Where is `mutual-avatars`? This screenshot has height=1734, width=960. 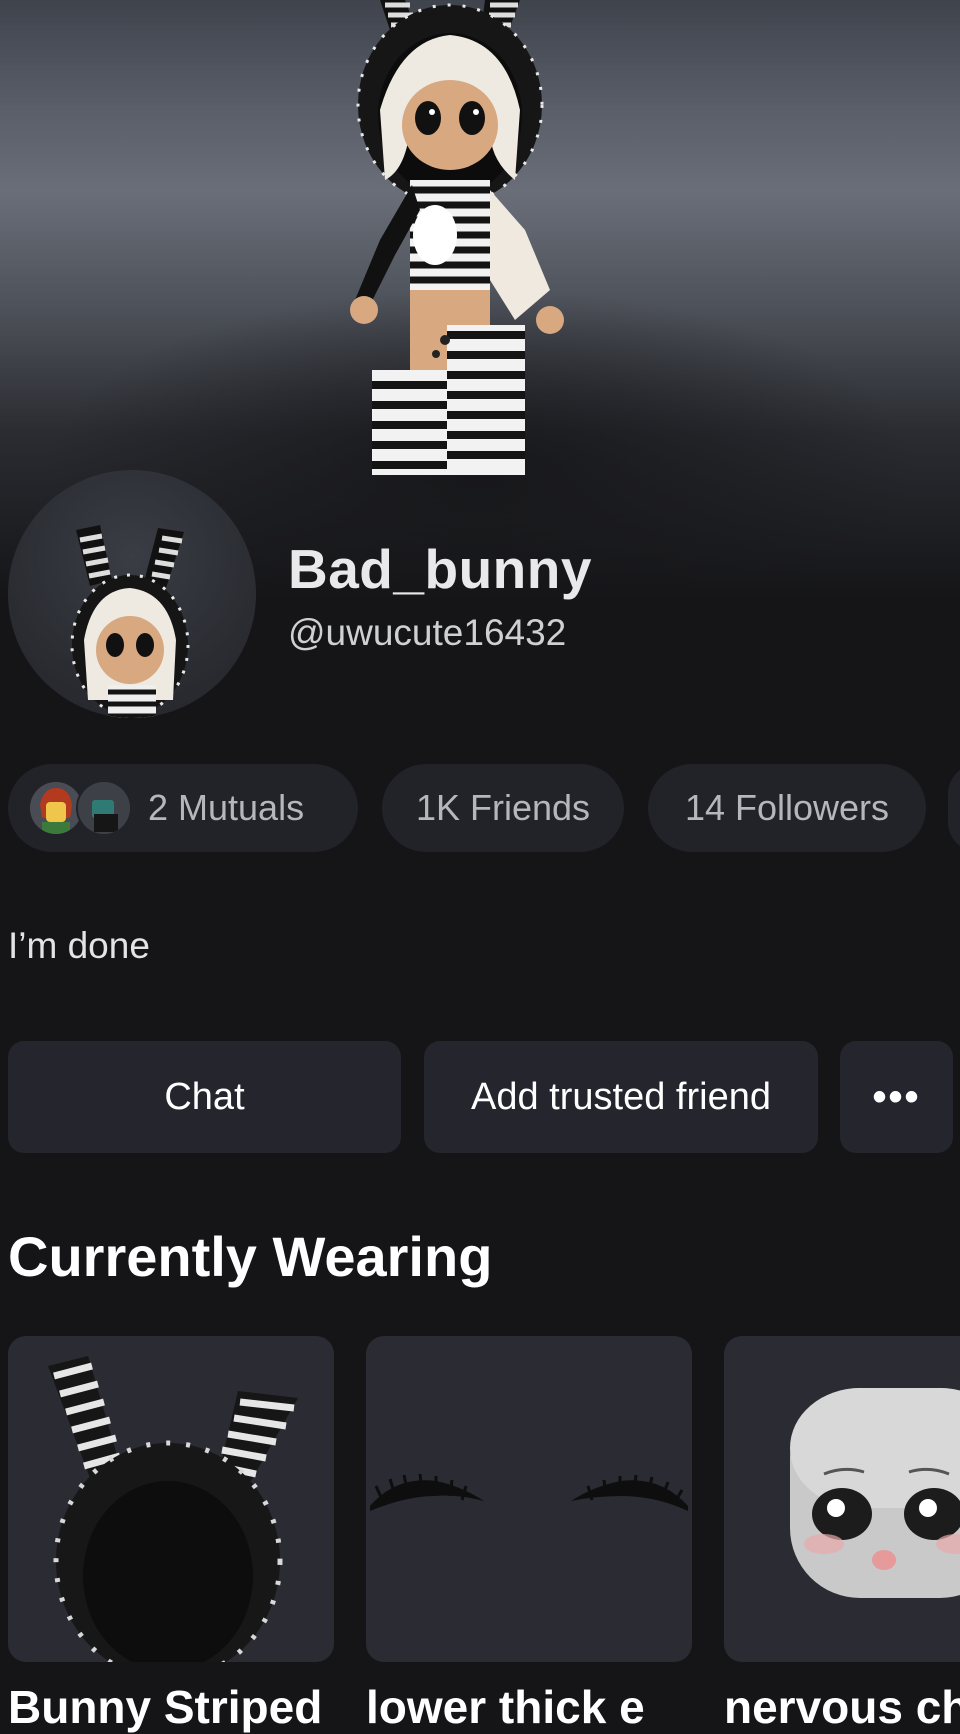
mutual-avatars is located at coordinates (80, 808).